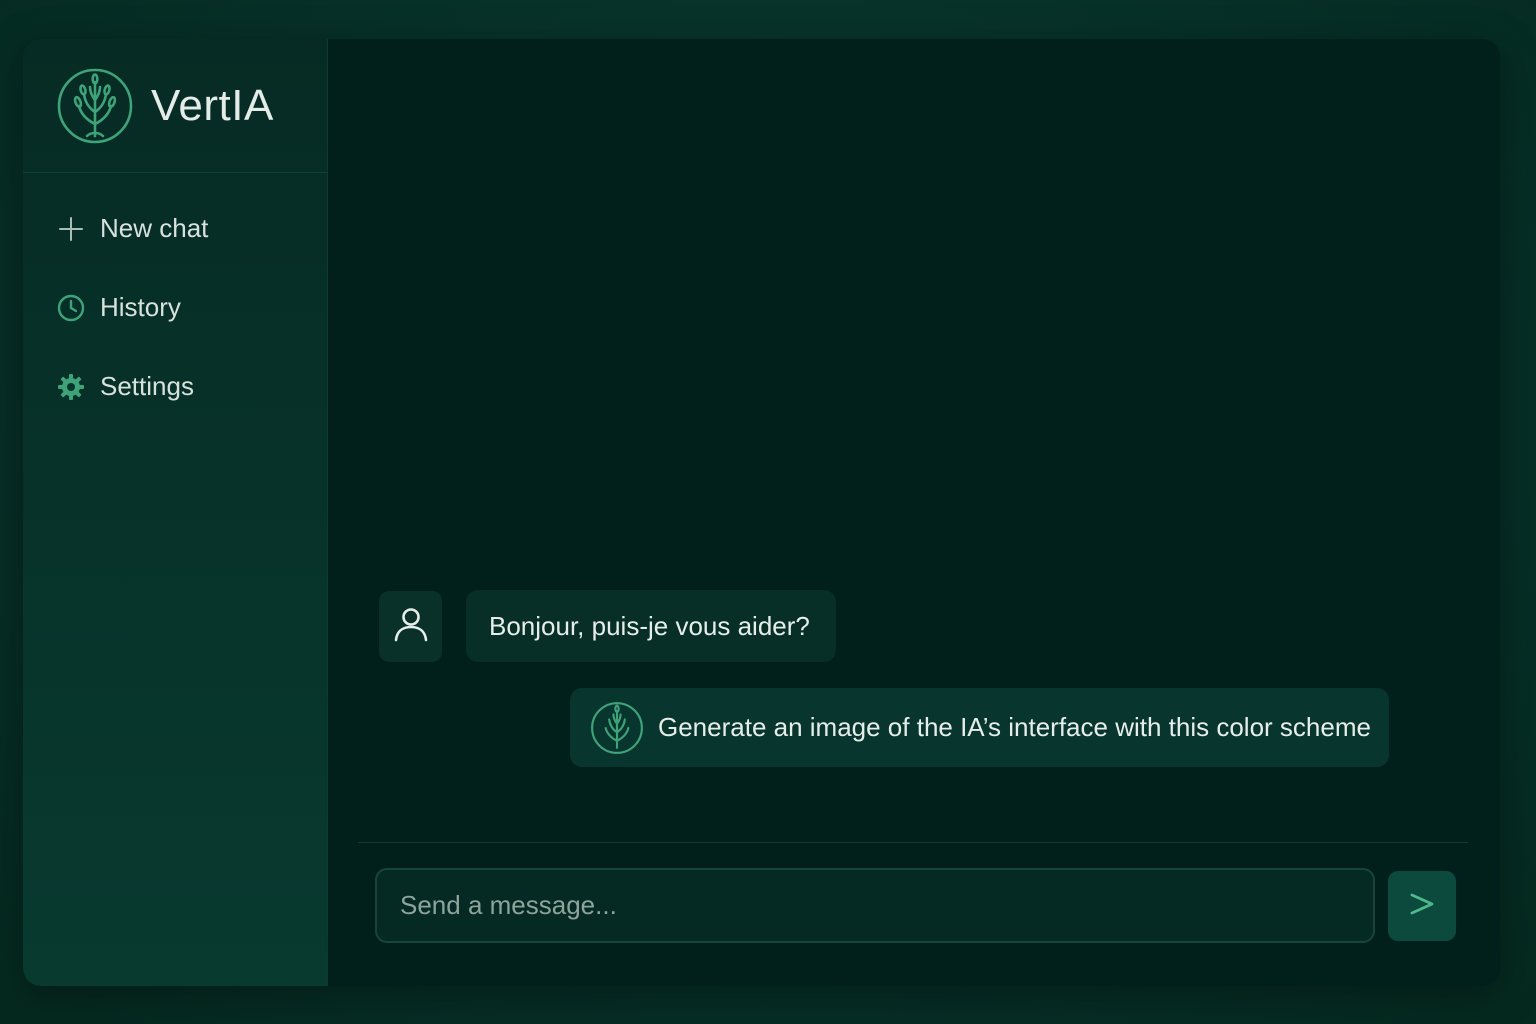  I want to click on message-input-container, so click(875, 905).